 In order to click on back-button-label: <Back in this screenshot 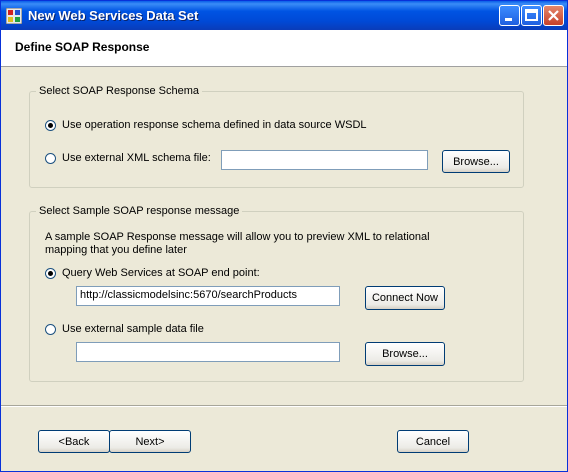, I will do `click(74, 441)`.